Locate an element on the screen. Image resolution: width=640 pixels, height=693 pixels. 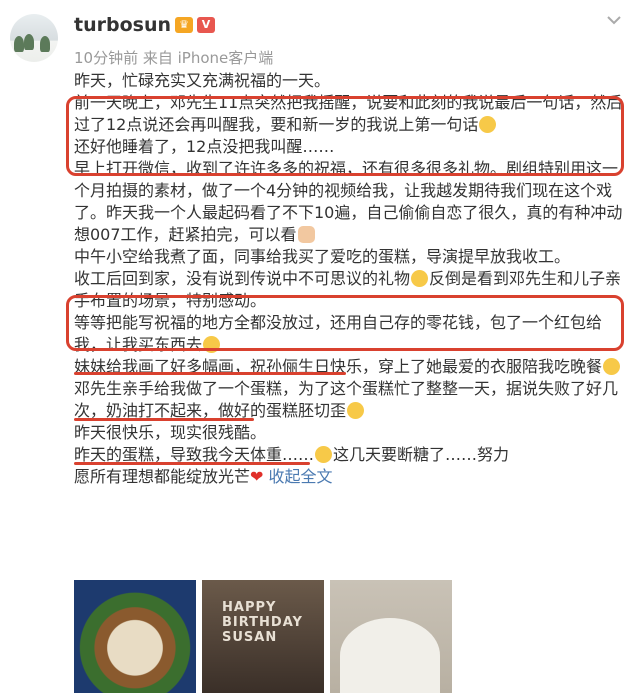
heart-icon: ❤ is located at coordinates (257, 476).